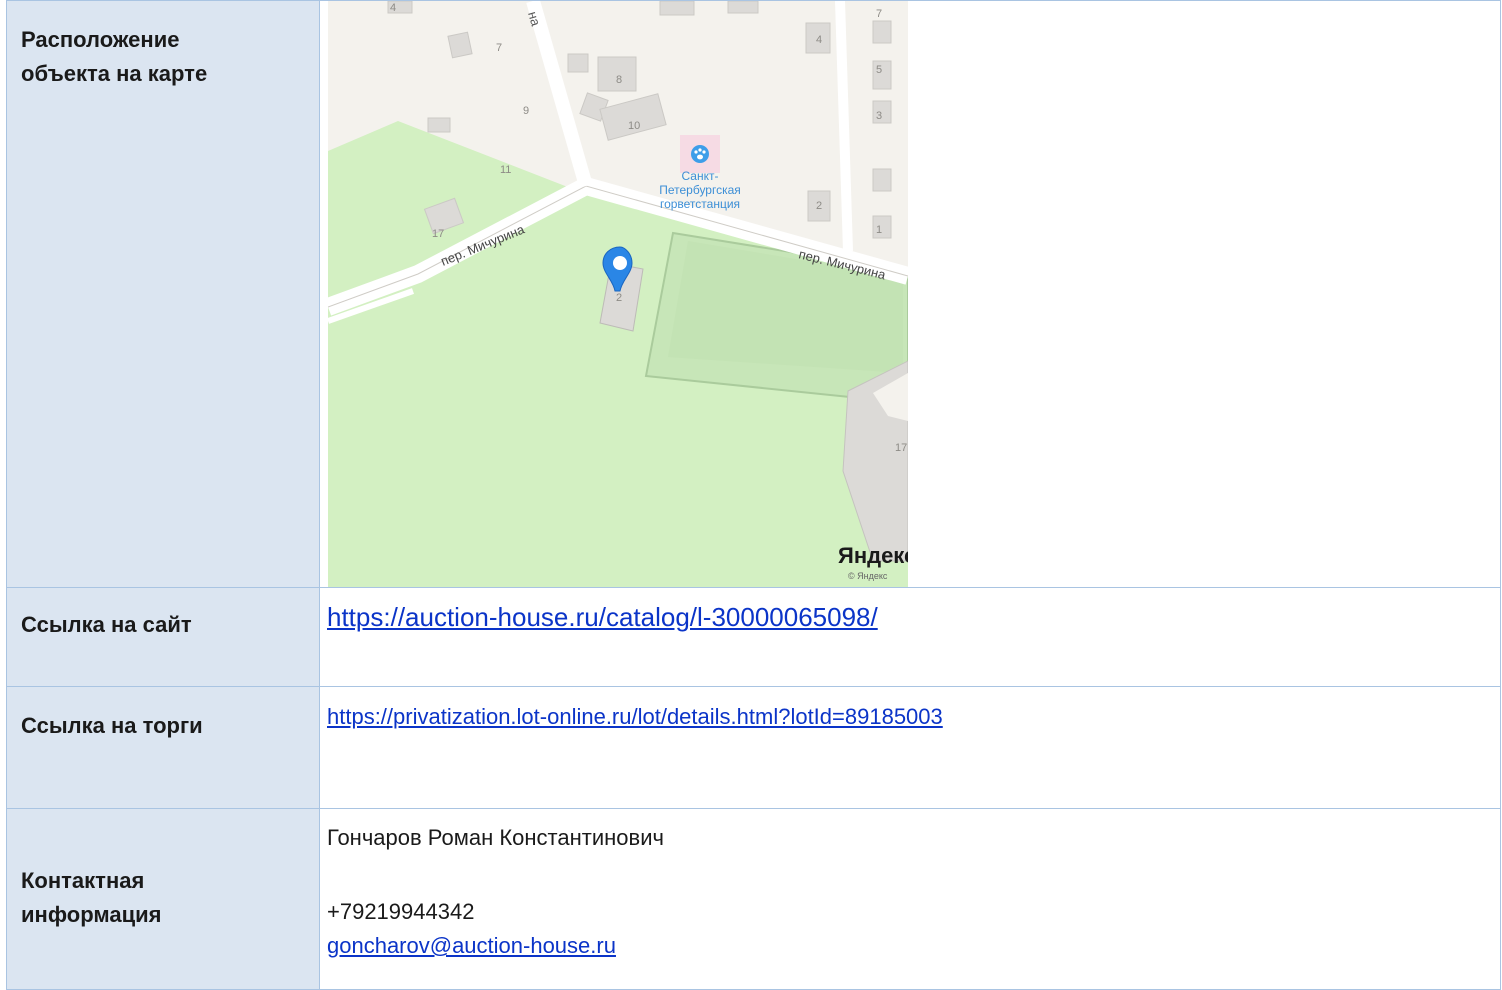 The image size is (1502, 990). I want to click on poi-name-line3: горветстанция, so click(700, 204).